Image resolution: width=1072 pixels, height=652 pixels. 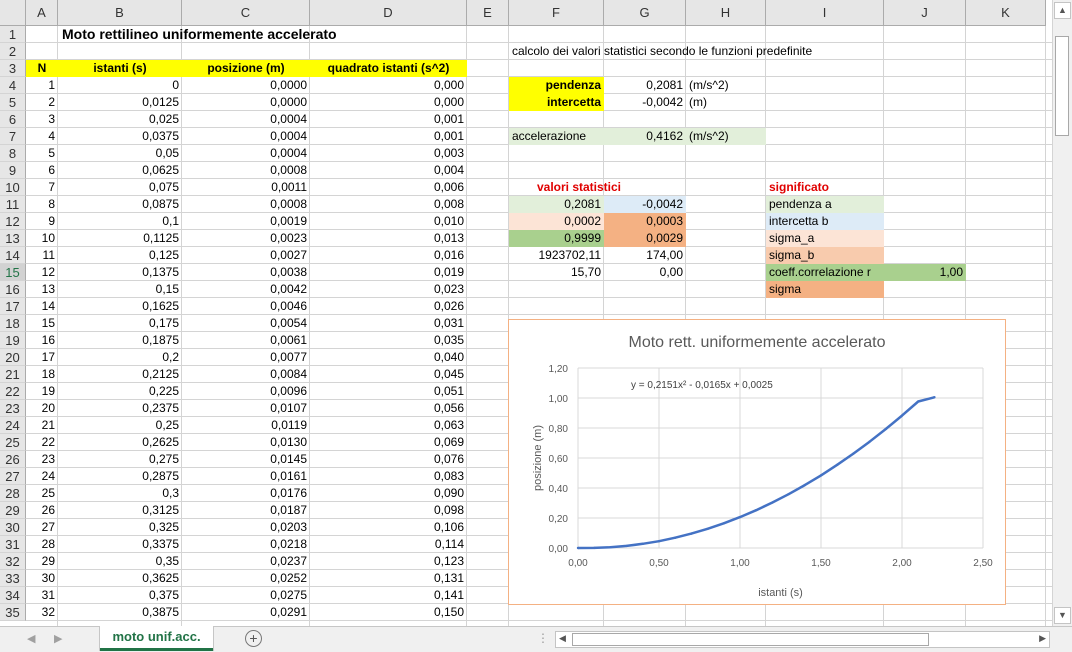 I want to click on column-header-f: F, so click(x=556, y=13).